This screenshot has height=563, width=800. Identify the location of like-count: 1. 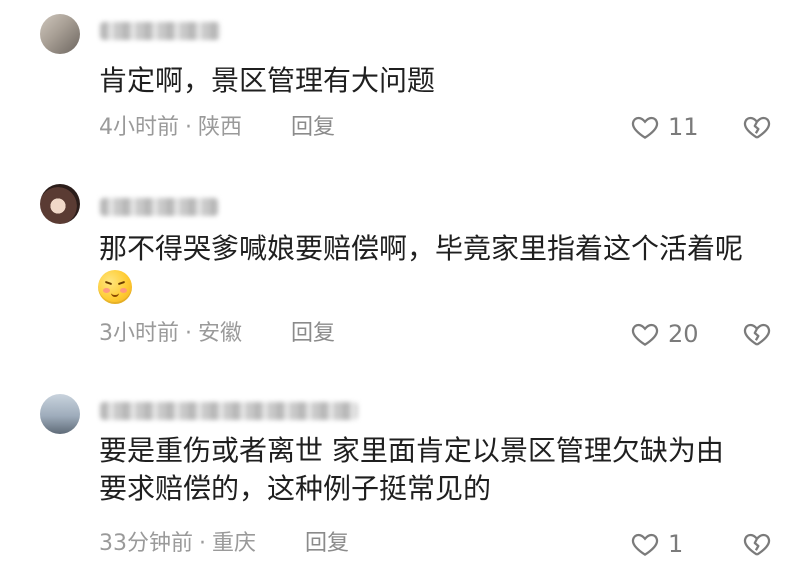
(676, 544).